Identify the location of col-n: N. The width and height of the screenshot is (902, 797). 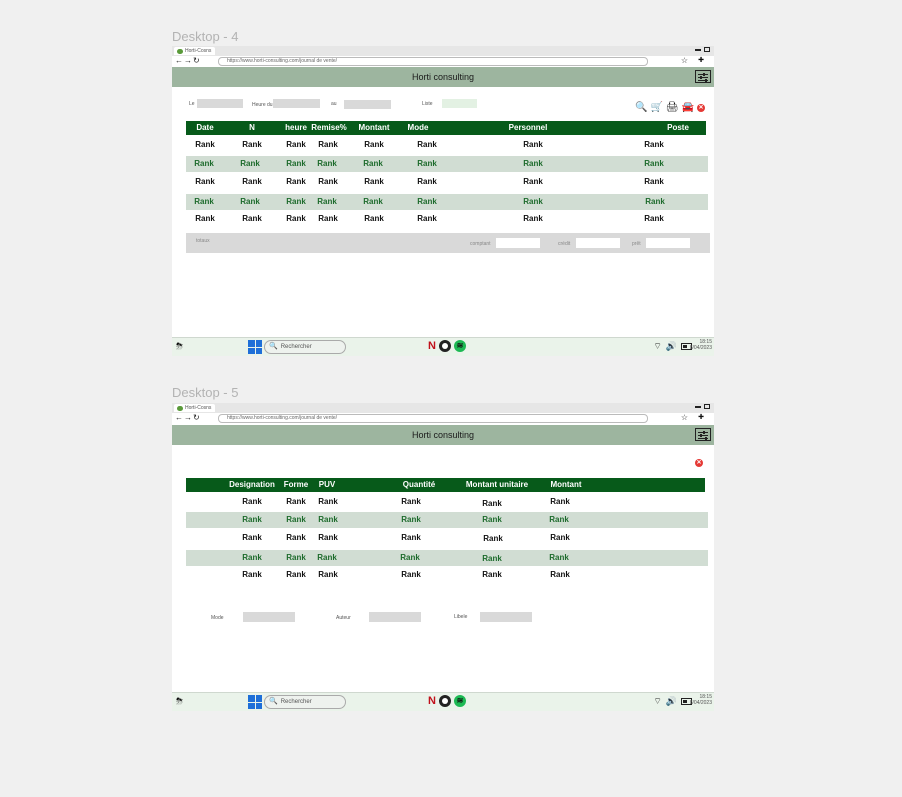
(252, 127).